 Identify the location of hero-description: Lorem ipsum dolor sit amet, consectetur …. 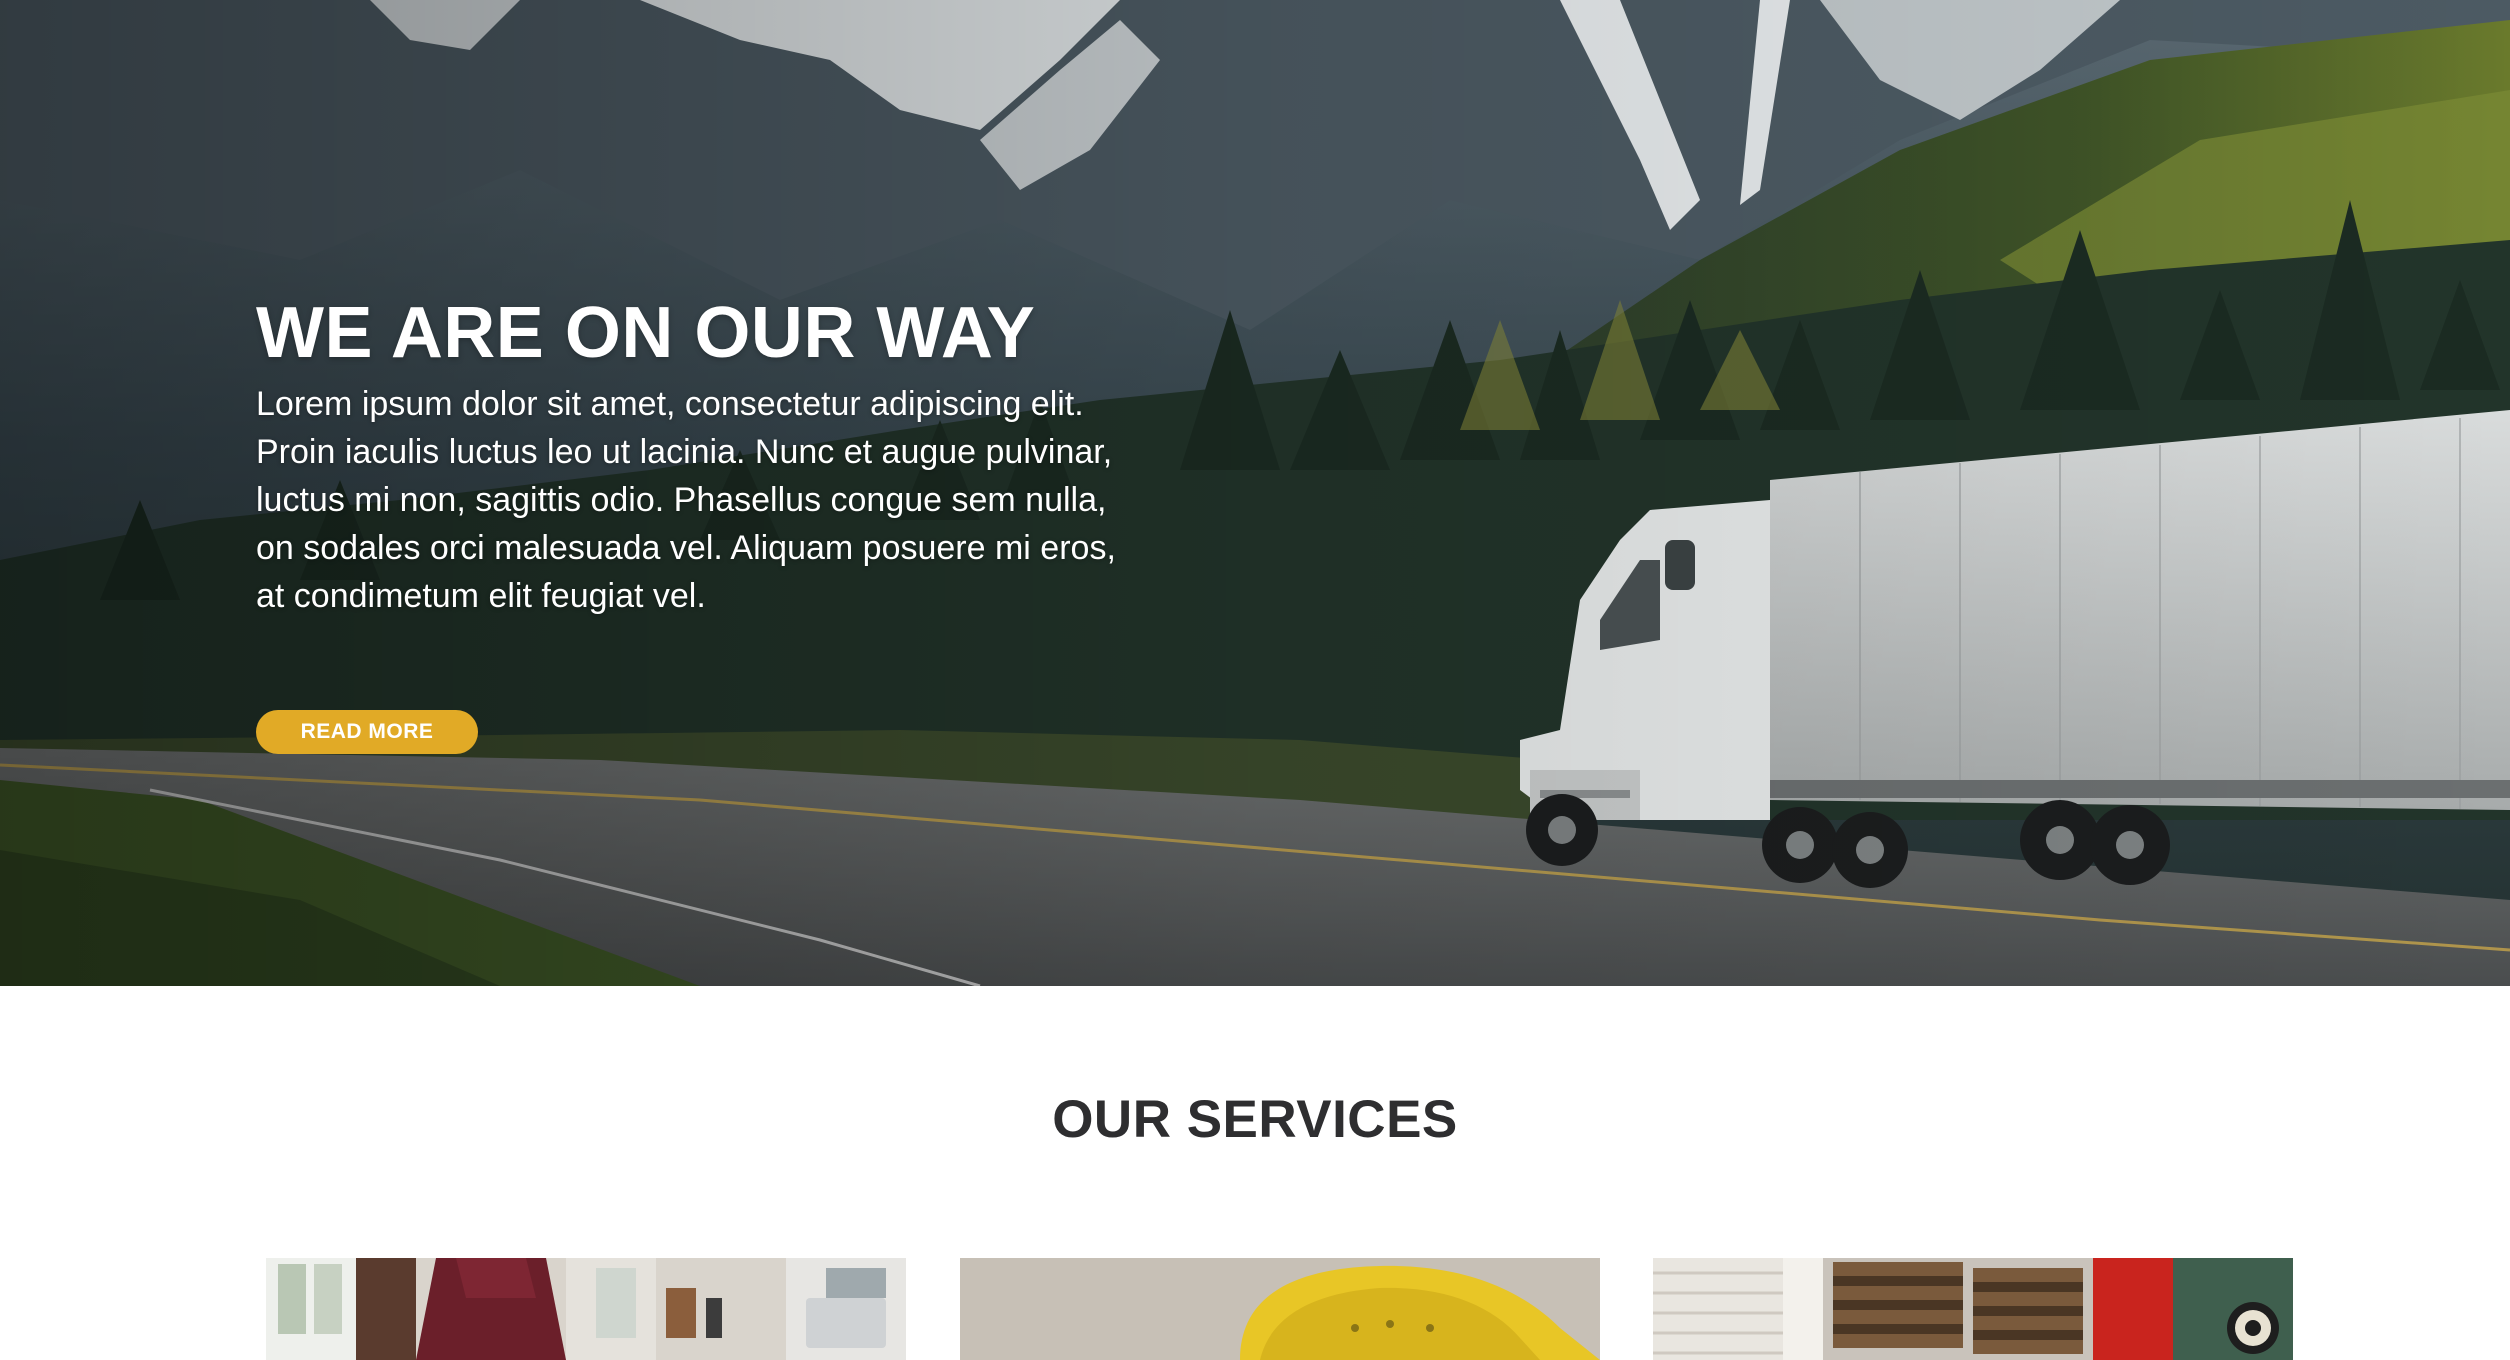
(686, 500).